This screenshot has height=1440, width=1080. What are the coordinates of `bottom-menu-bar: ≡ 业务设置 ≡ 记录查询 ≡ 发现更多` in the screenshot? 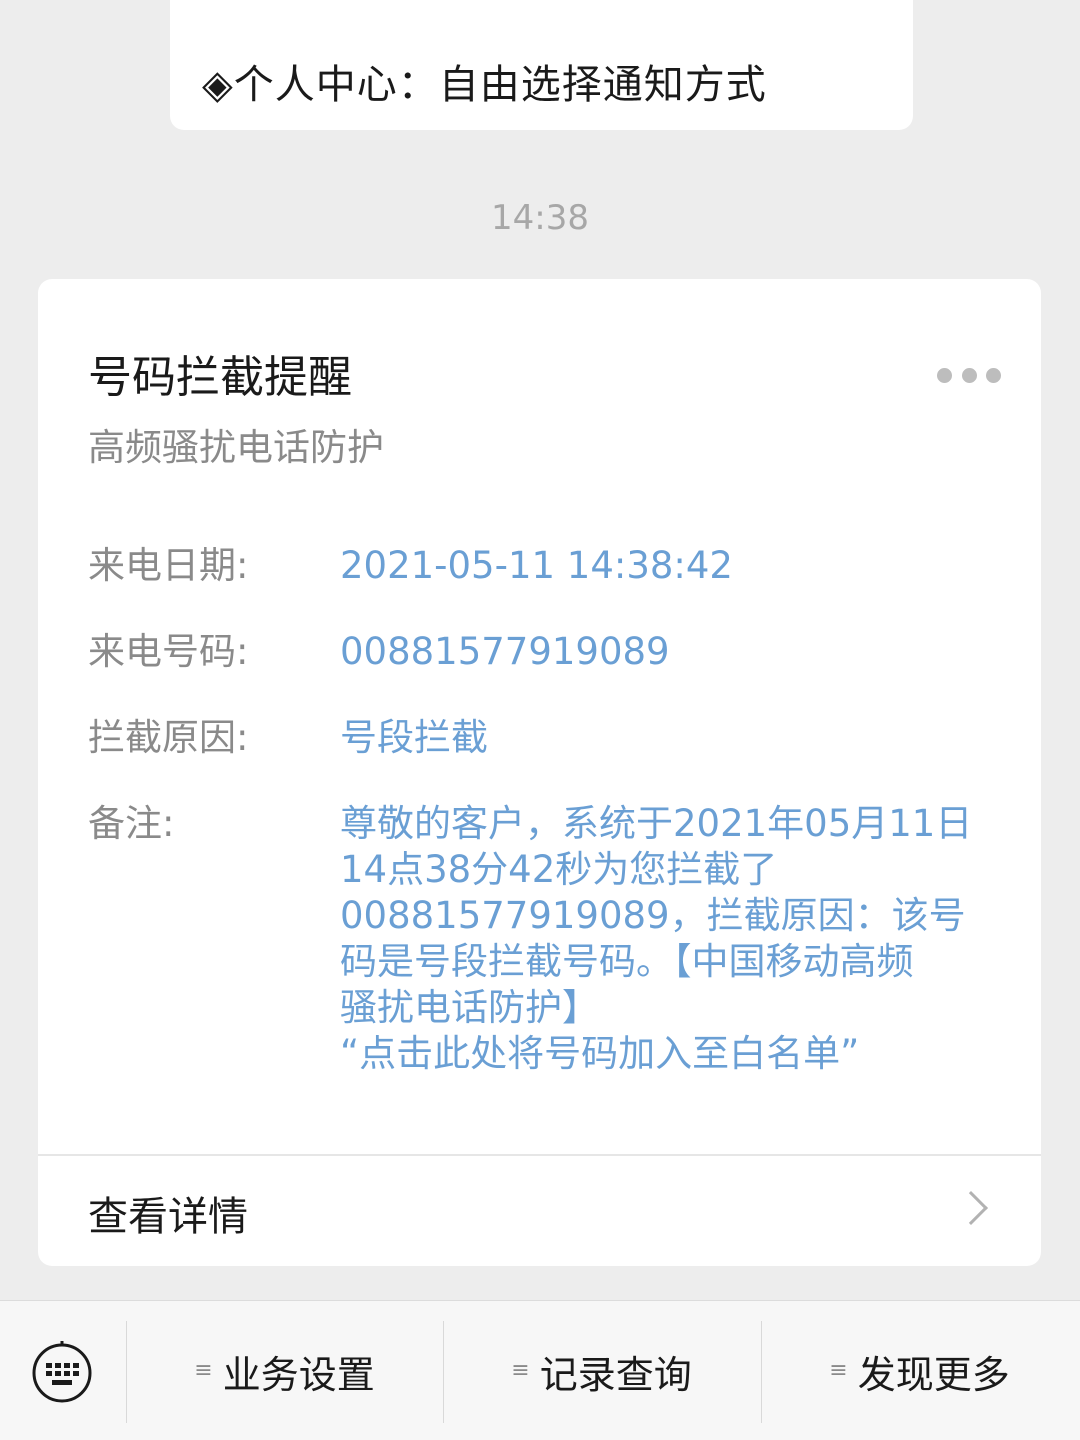 It's located at (540, 1370).